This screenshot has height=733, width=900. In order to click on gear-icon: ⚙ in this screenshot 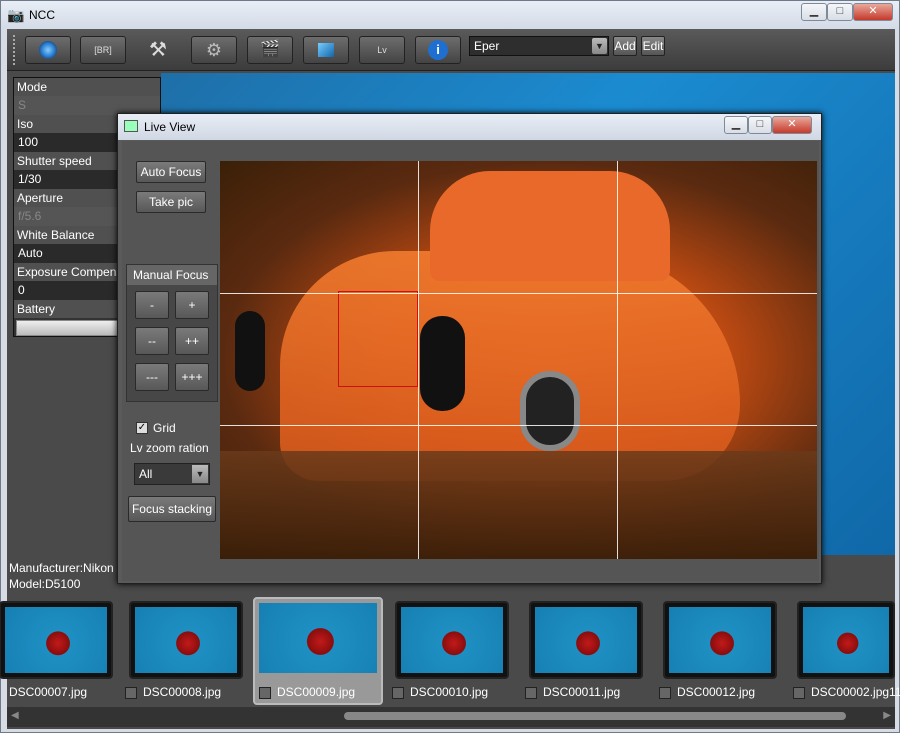, I will do `click(214, 50)`.